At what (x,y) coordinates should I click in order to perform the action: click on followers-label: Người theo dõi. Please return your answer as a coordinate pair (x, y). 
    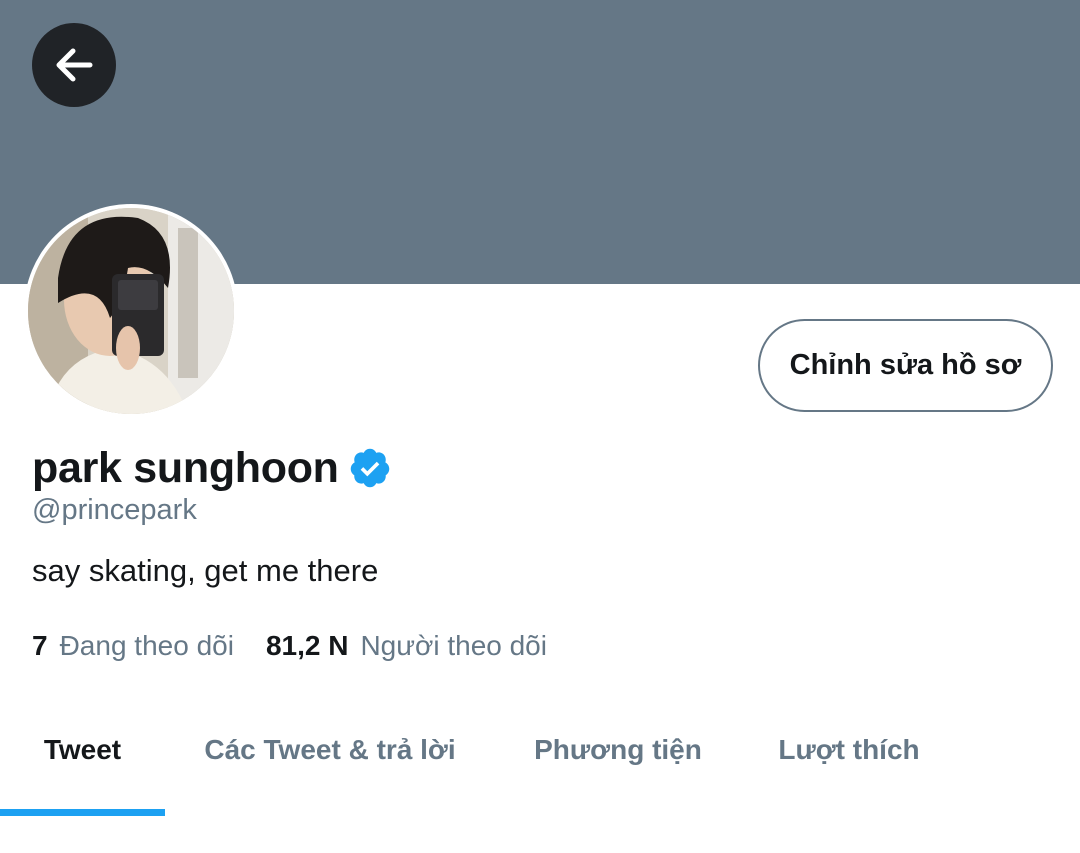
    Looking at the image, I should click on (453, 646).